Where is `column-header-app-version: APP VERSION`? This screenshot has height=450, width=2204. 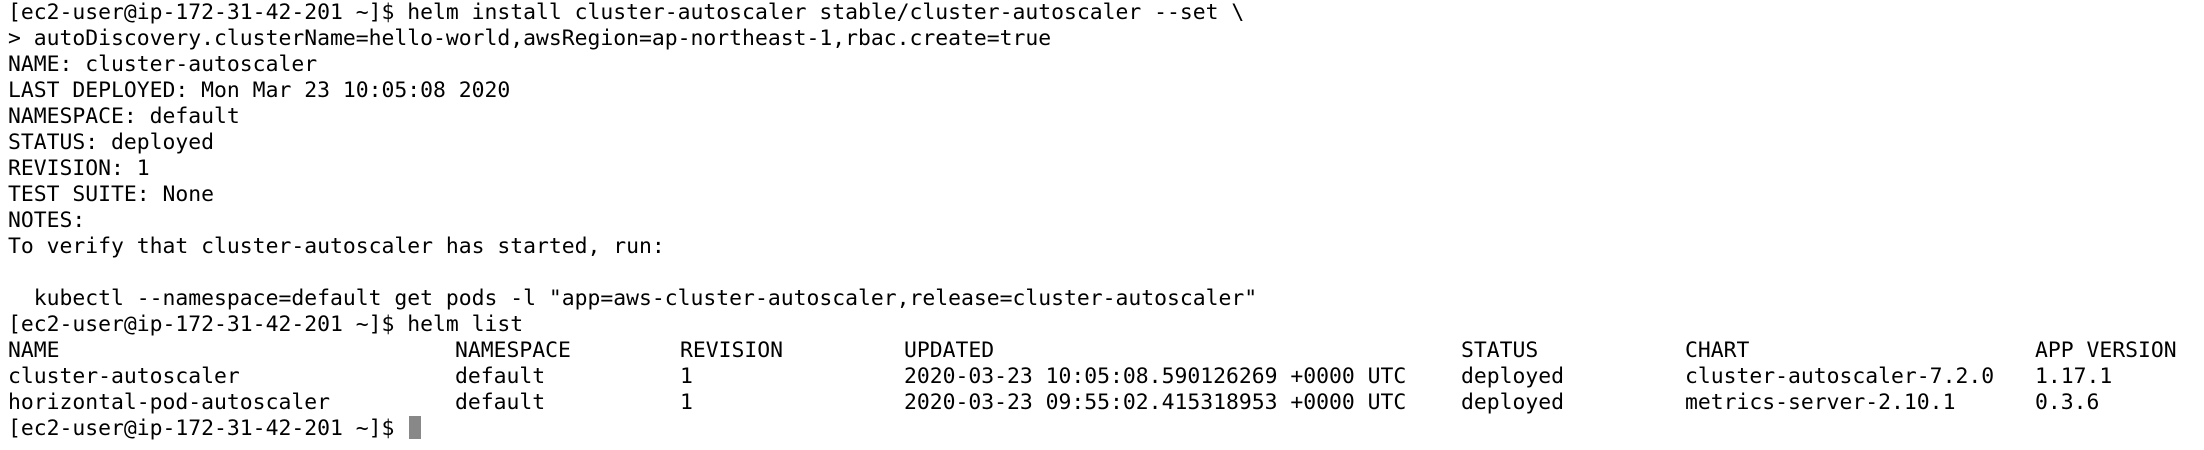
column-header-app-version: APP VERSION is located at coordinates (2106, 350).